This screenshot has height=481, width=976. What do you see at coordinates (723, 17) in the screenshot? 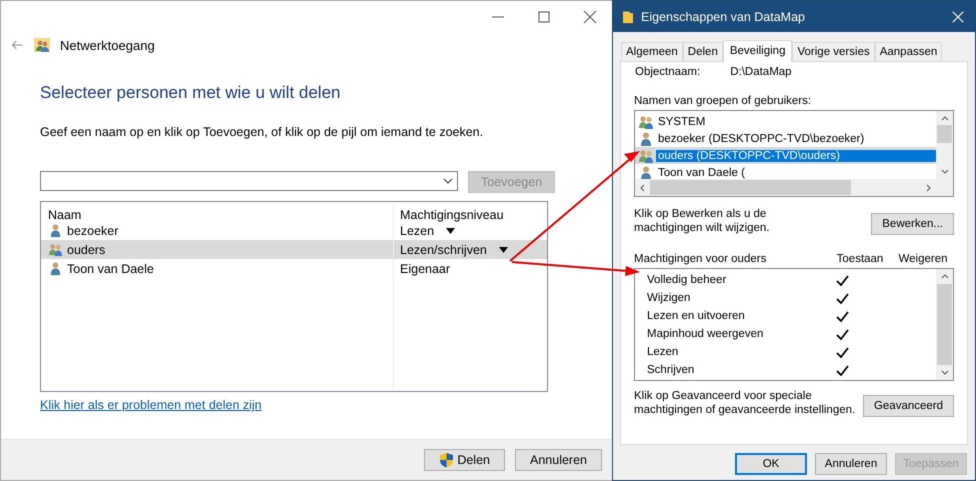
I see `window-title: Eigenschappen van DataMap` at bounding box center [723, 17].